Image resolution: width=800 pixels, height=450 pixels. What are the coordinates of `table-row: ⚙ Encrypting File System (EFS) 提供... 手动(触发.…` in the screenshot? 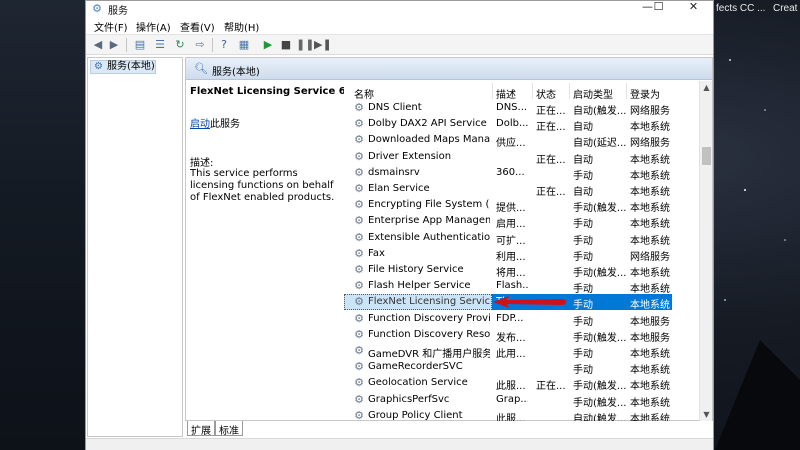 It's located at (522, 206).